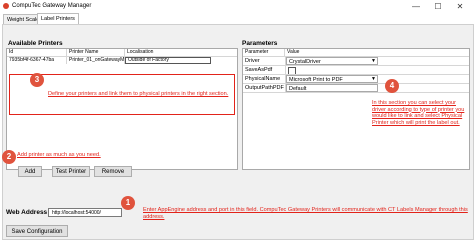  I want to click on annotation-badge-4: 4, so click(392, 86).